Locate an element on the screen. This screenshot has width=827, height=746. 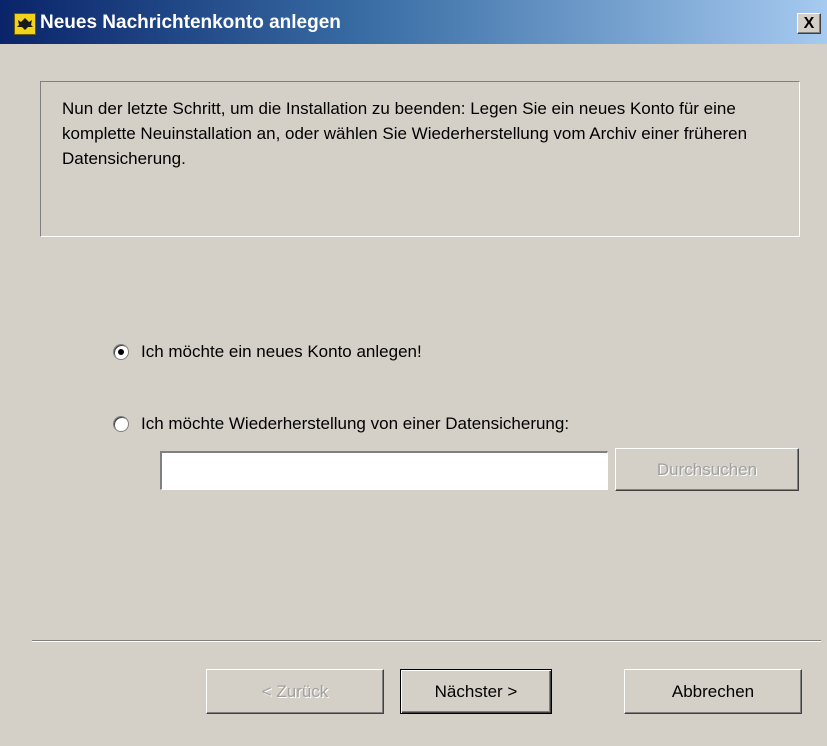
backup-path-input is located at coordinates (384, 470).